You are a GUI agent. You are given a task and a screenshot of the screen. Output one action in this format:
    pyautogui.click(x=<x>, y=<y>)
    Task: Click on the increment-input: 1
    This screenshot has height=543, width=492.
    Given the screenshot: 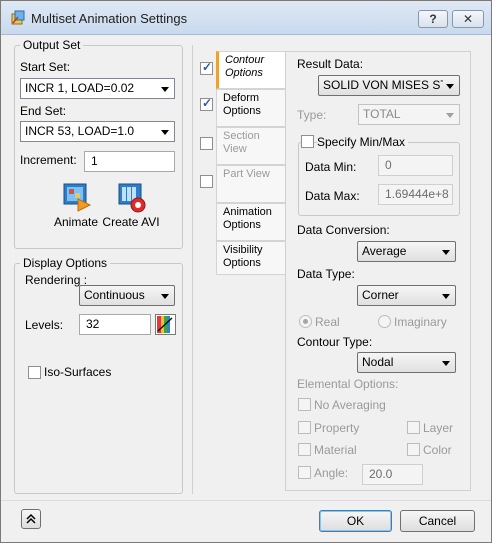 What is the action you would take?
    pyautogui.click(x=129, y=161)
    